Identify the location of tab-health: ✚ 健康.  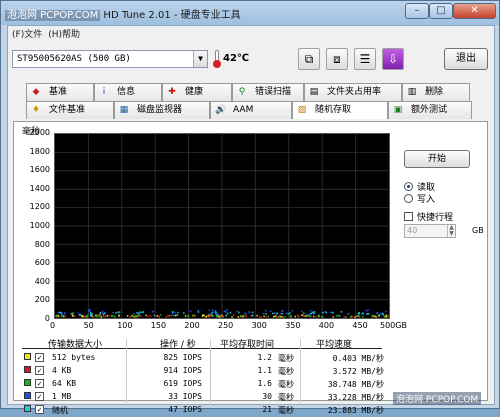
(197, 92).